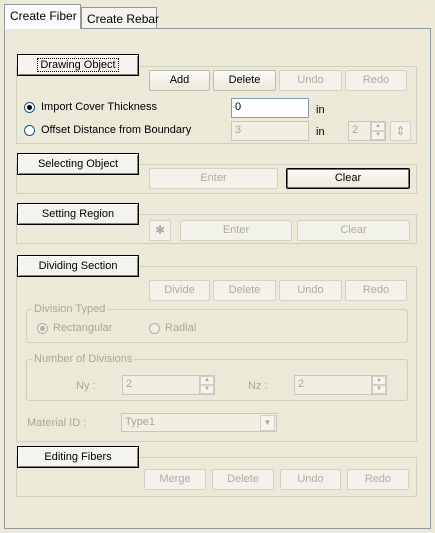 The height and width of the screenshot is (533, 435). Describe the element at coordinates (243, 479) in the screenshot. I see `editing-delete-button: Delete` at that location.